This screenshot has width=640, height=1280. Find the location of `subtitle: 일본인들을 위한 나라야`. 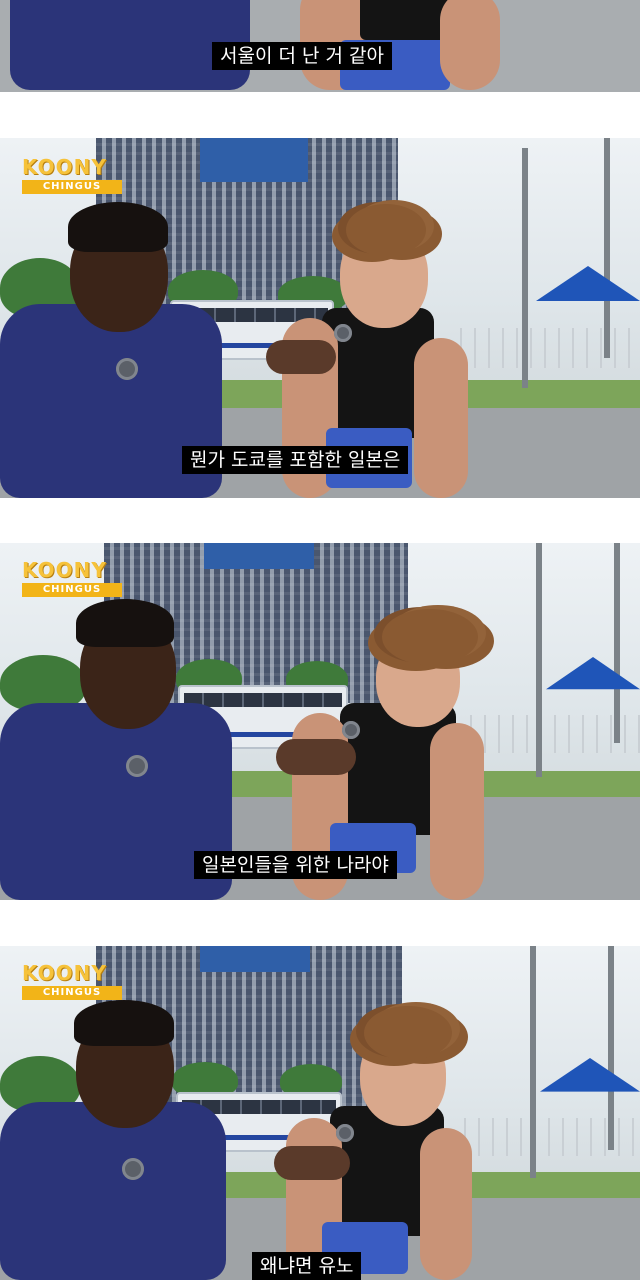

subtitle: 일본인들을 위한 나라야 is located at coordinates (295, 865).